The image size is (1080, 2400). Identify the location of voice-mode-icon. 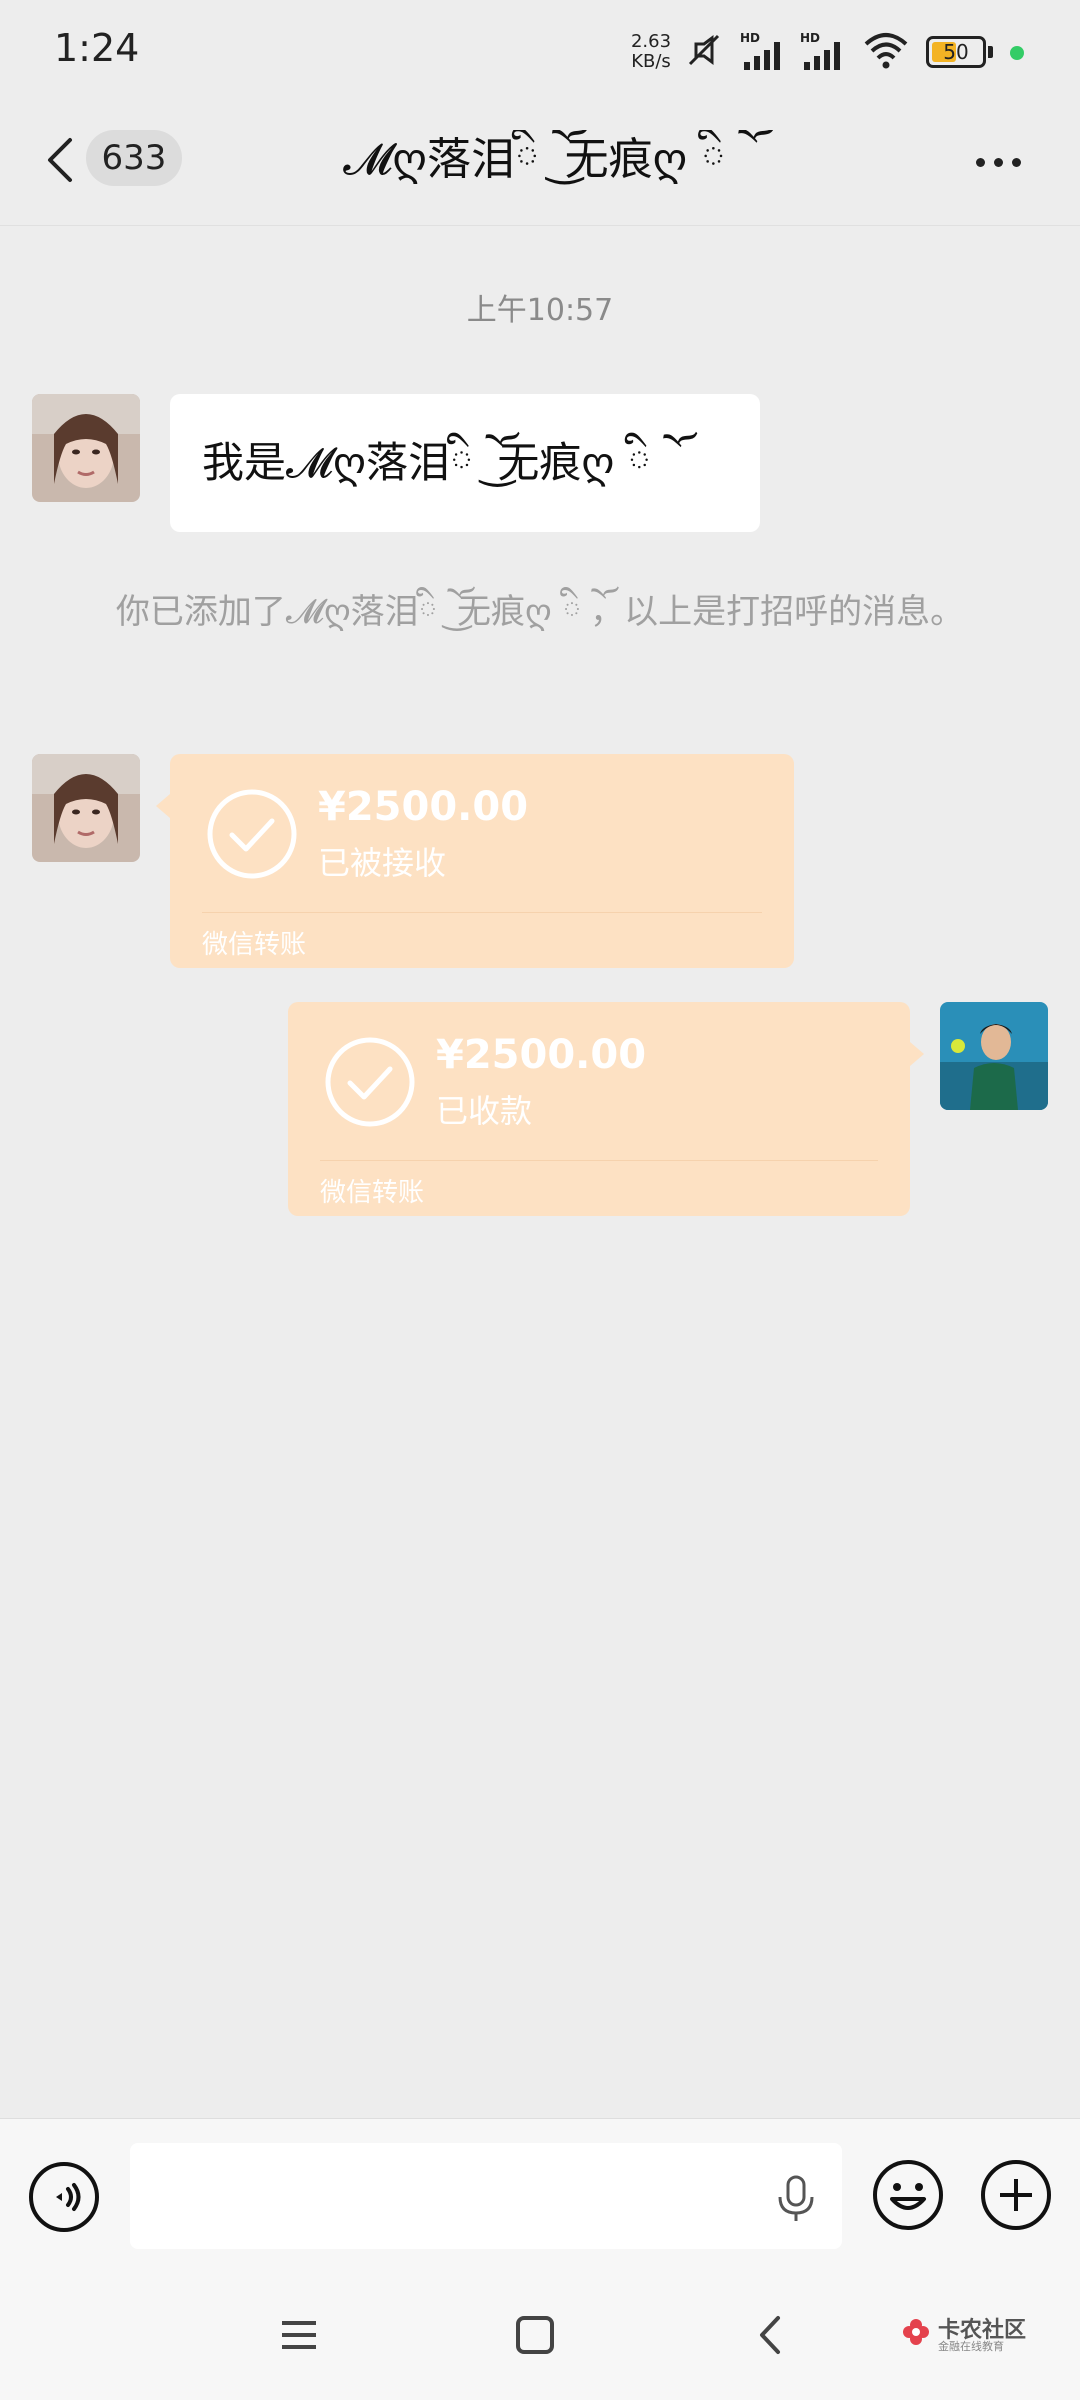
(64, 2197).